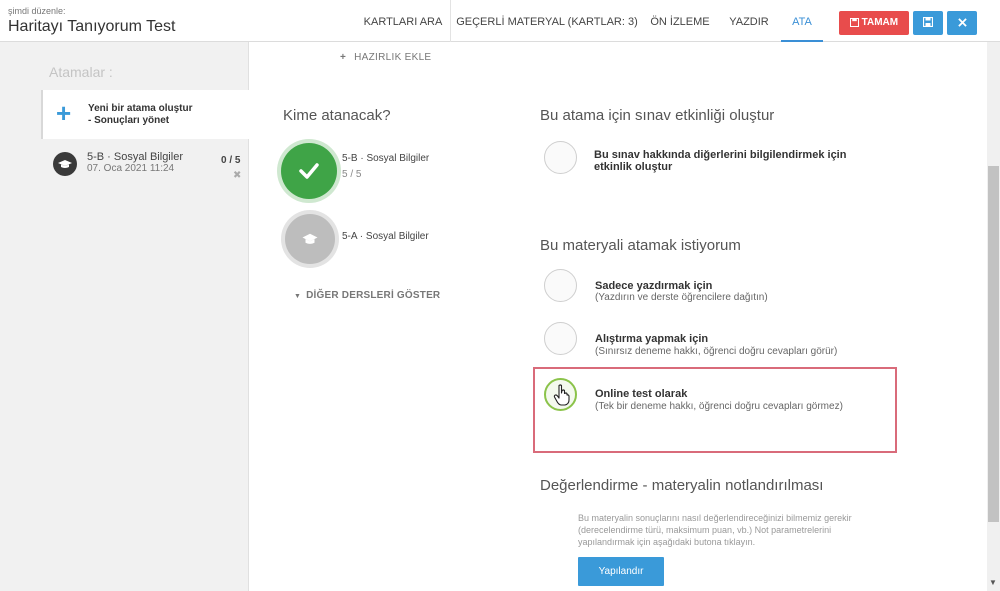  Describe the element at coordinates (393, 57) in the screenshot. I see `add-preparation-label: HAZIRLIK EKLE` at that location.